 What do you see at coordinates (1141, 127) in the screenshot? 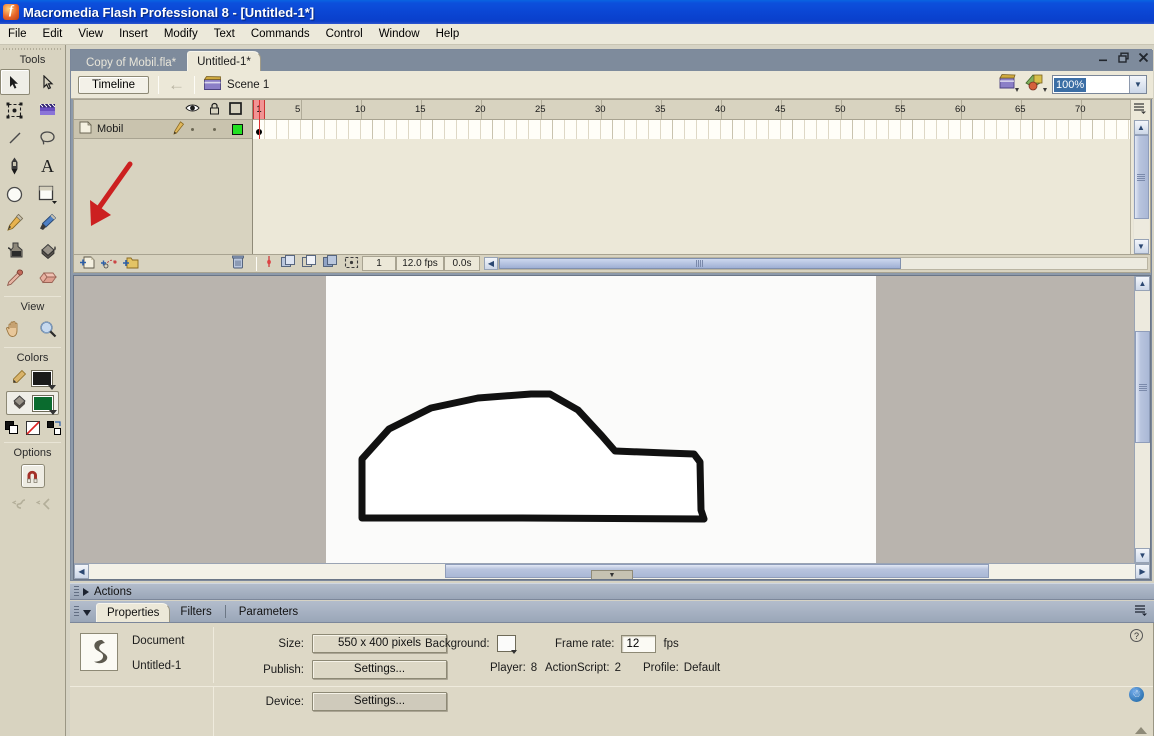
I see `timeline-scroll-up-button: ▲` at bounding box center [1141, 127].